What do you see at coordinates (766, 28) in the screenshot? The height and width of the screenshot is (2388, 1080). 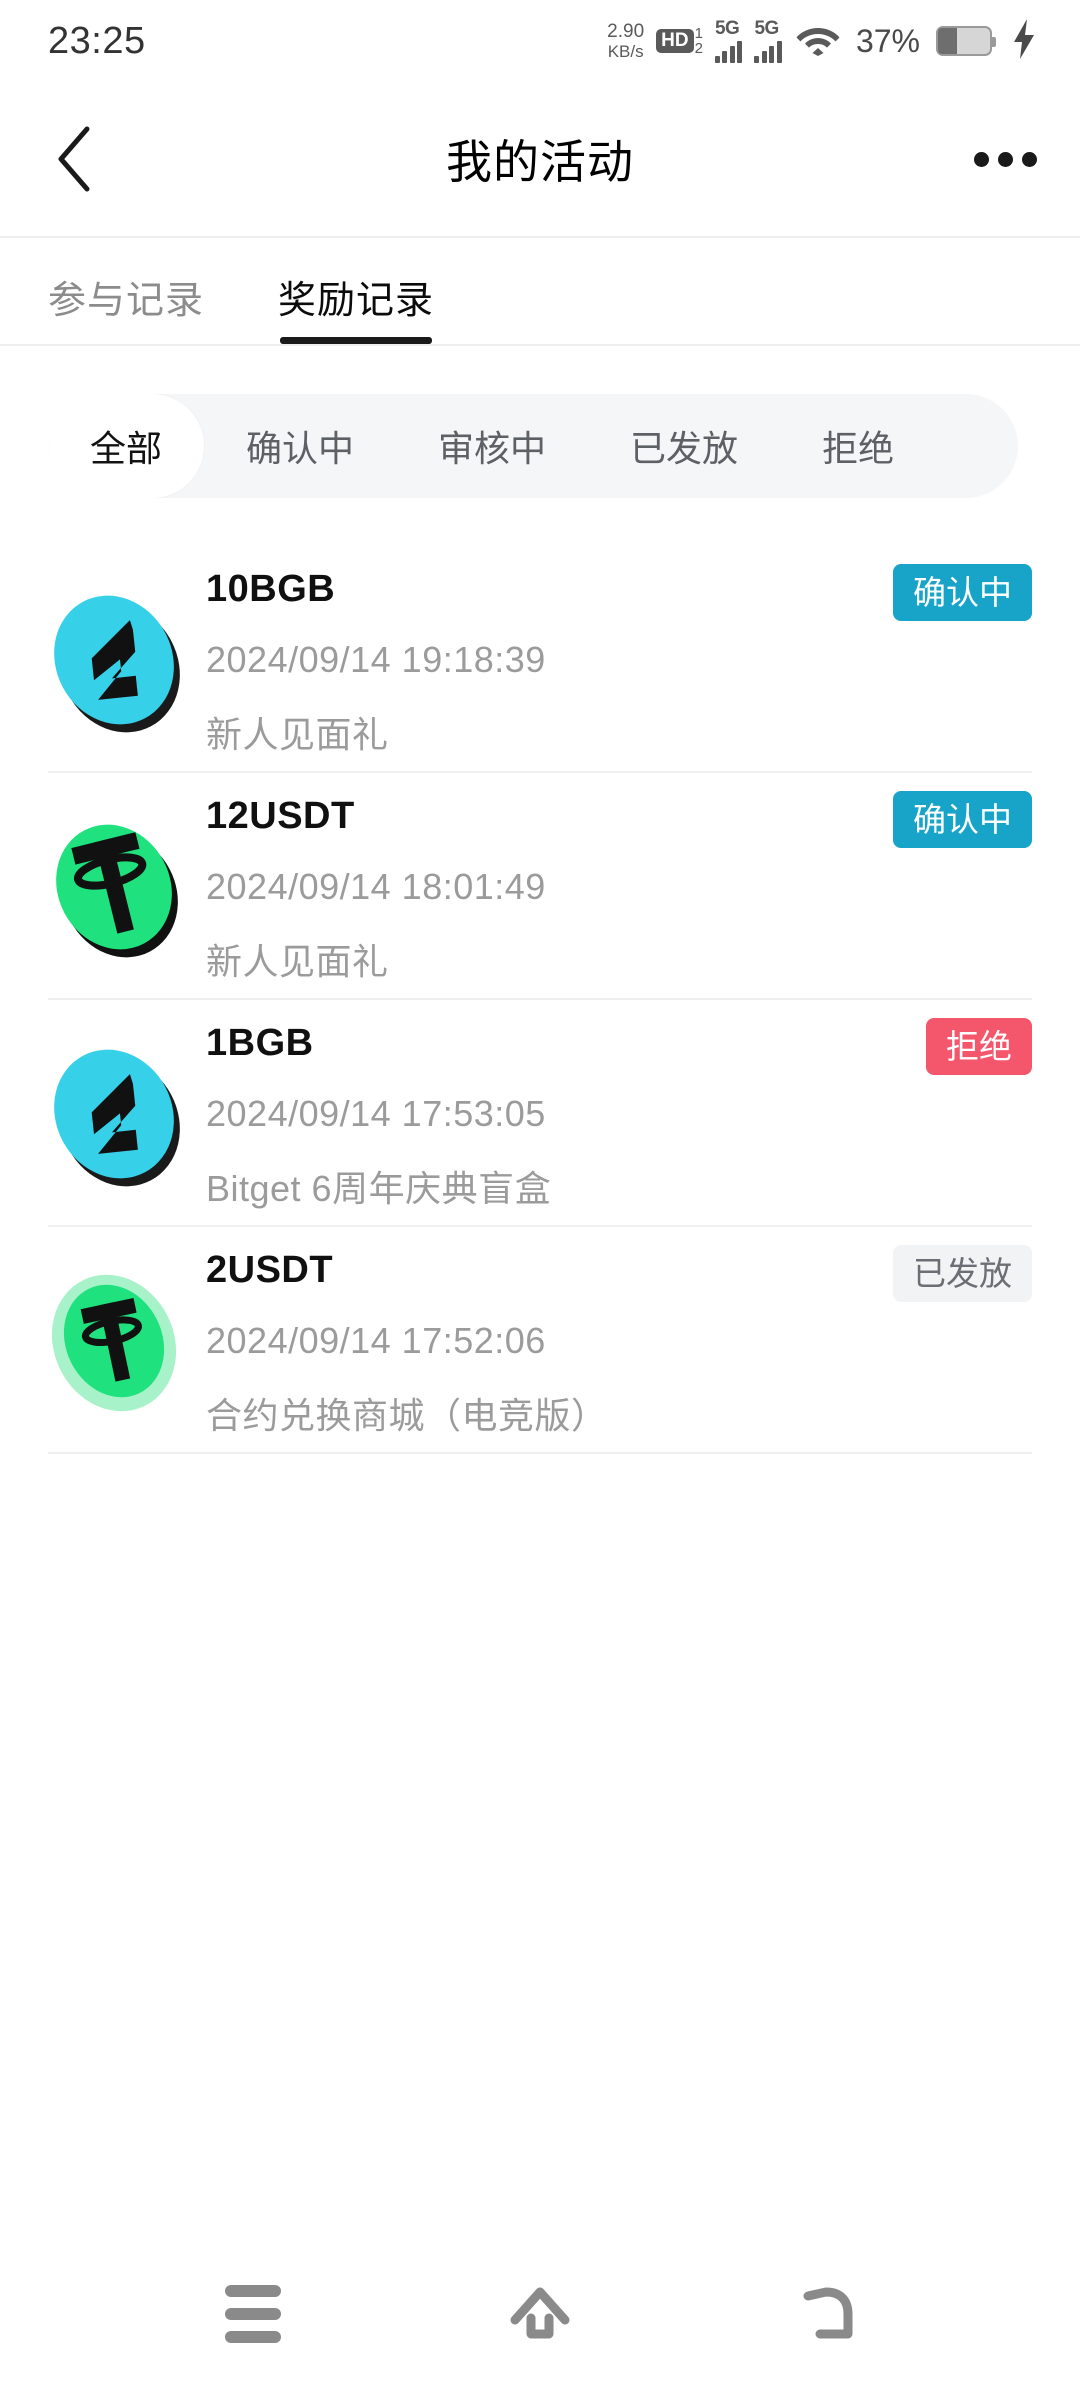 I see `signal2-generation-label: 5G` at bounding box center [766, 28].